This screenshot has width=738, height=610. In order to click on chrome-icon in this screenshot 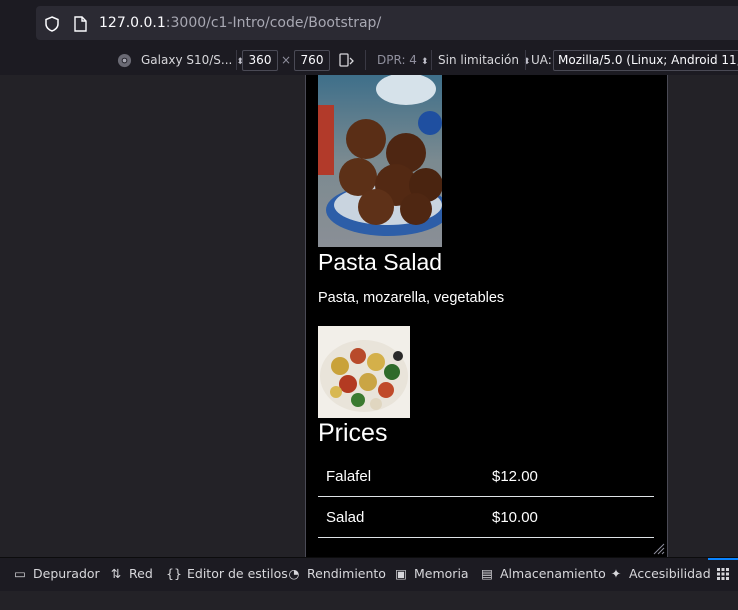, I will do `click(124, 60)`.